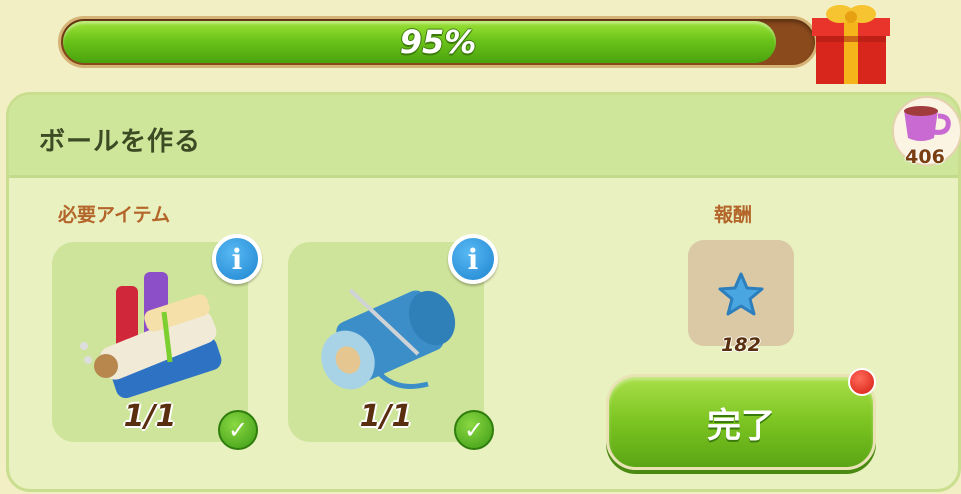  What do you see at coordinates (862, 382) in the screenshot?
I see `notification-dot` at bounding box center [862, 382].